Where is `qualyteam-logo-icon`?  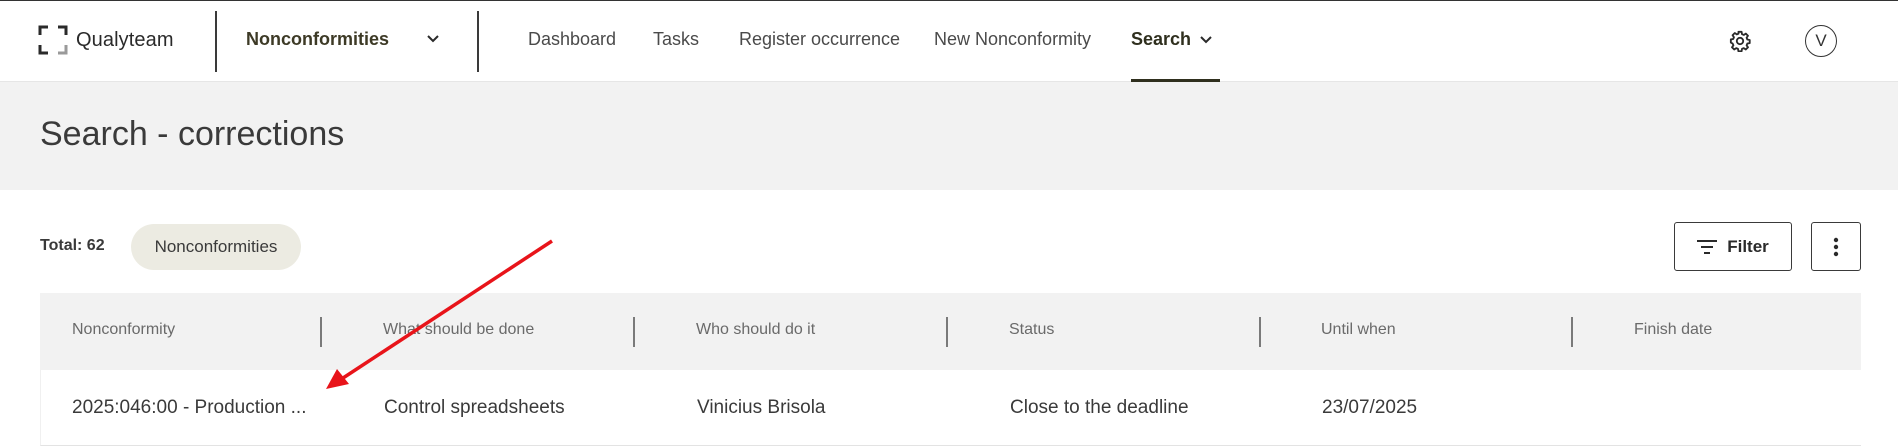 qualyteam-logo-icon is located at coordinates (53, 40).